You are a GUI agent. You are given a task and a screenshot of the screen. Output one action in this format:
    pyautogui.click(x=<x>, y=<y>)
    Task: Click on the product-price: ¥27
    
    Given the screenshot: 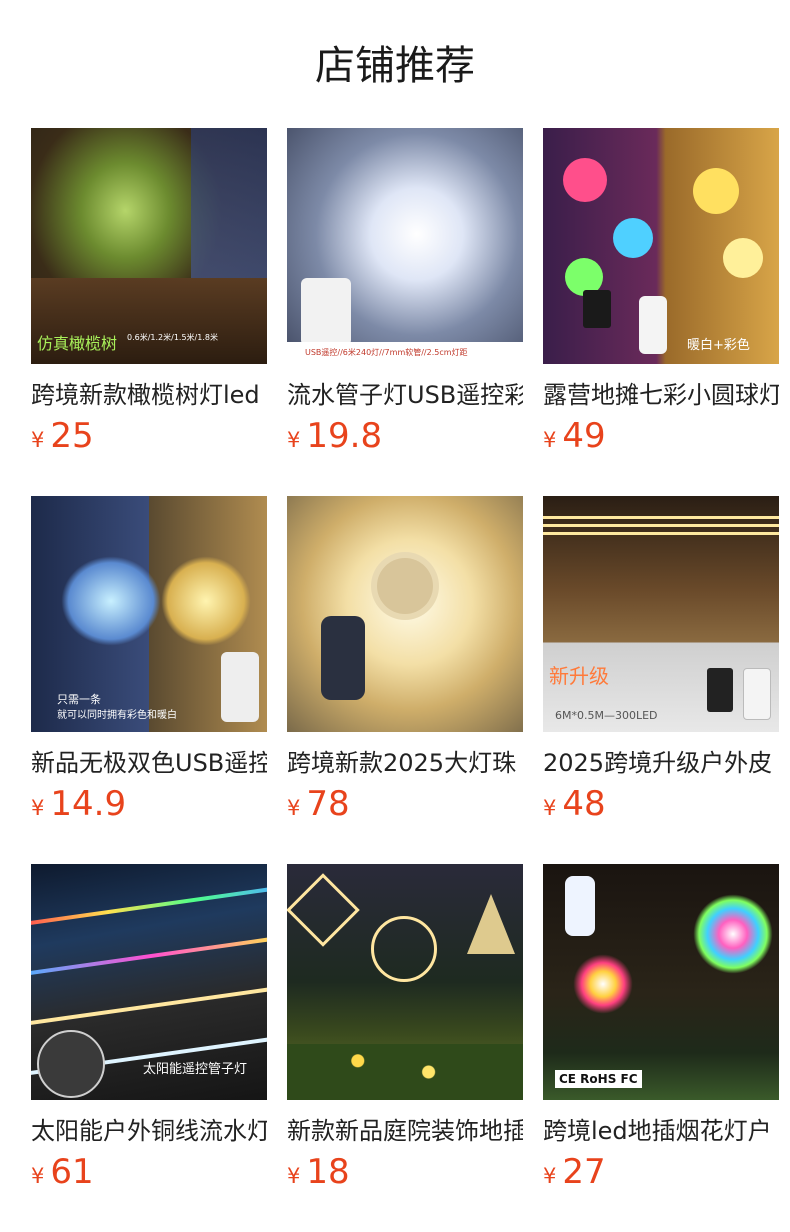 What is the action you would take?
    pyautogui.click(x=574, y=1175)
    